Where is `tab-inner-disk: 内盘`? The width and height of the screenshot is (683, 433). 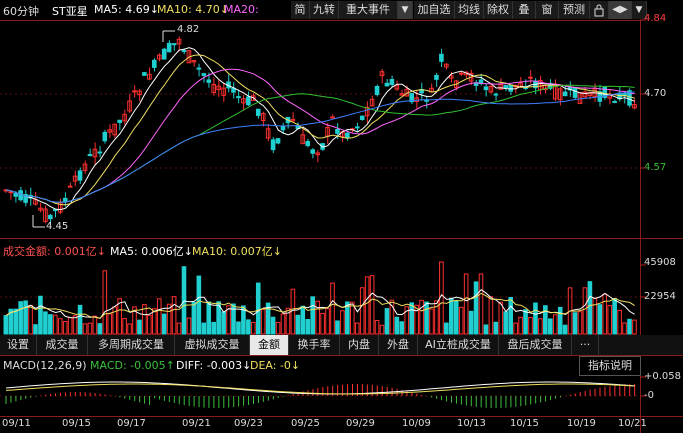
tab-inner-disk: 内盘 is located at coordinates (359, 345).